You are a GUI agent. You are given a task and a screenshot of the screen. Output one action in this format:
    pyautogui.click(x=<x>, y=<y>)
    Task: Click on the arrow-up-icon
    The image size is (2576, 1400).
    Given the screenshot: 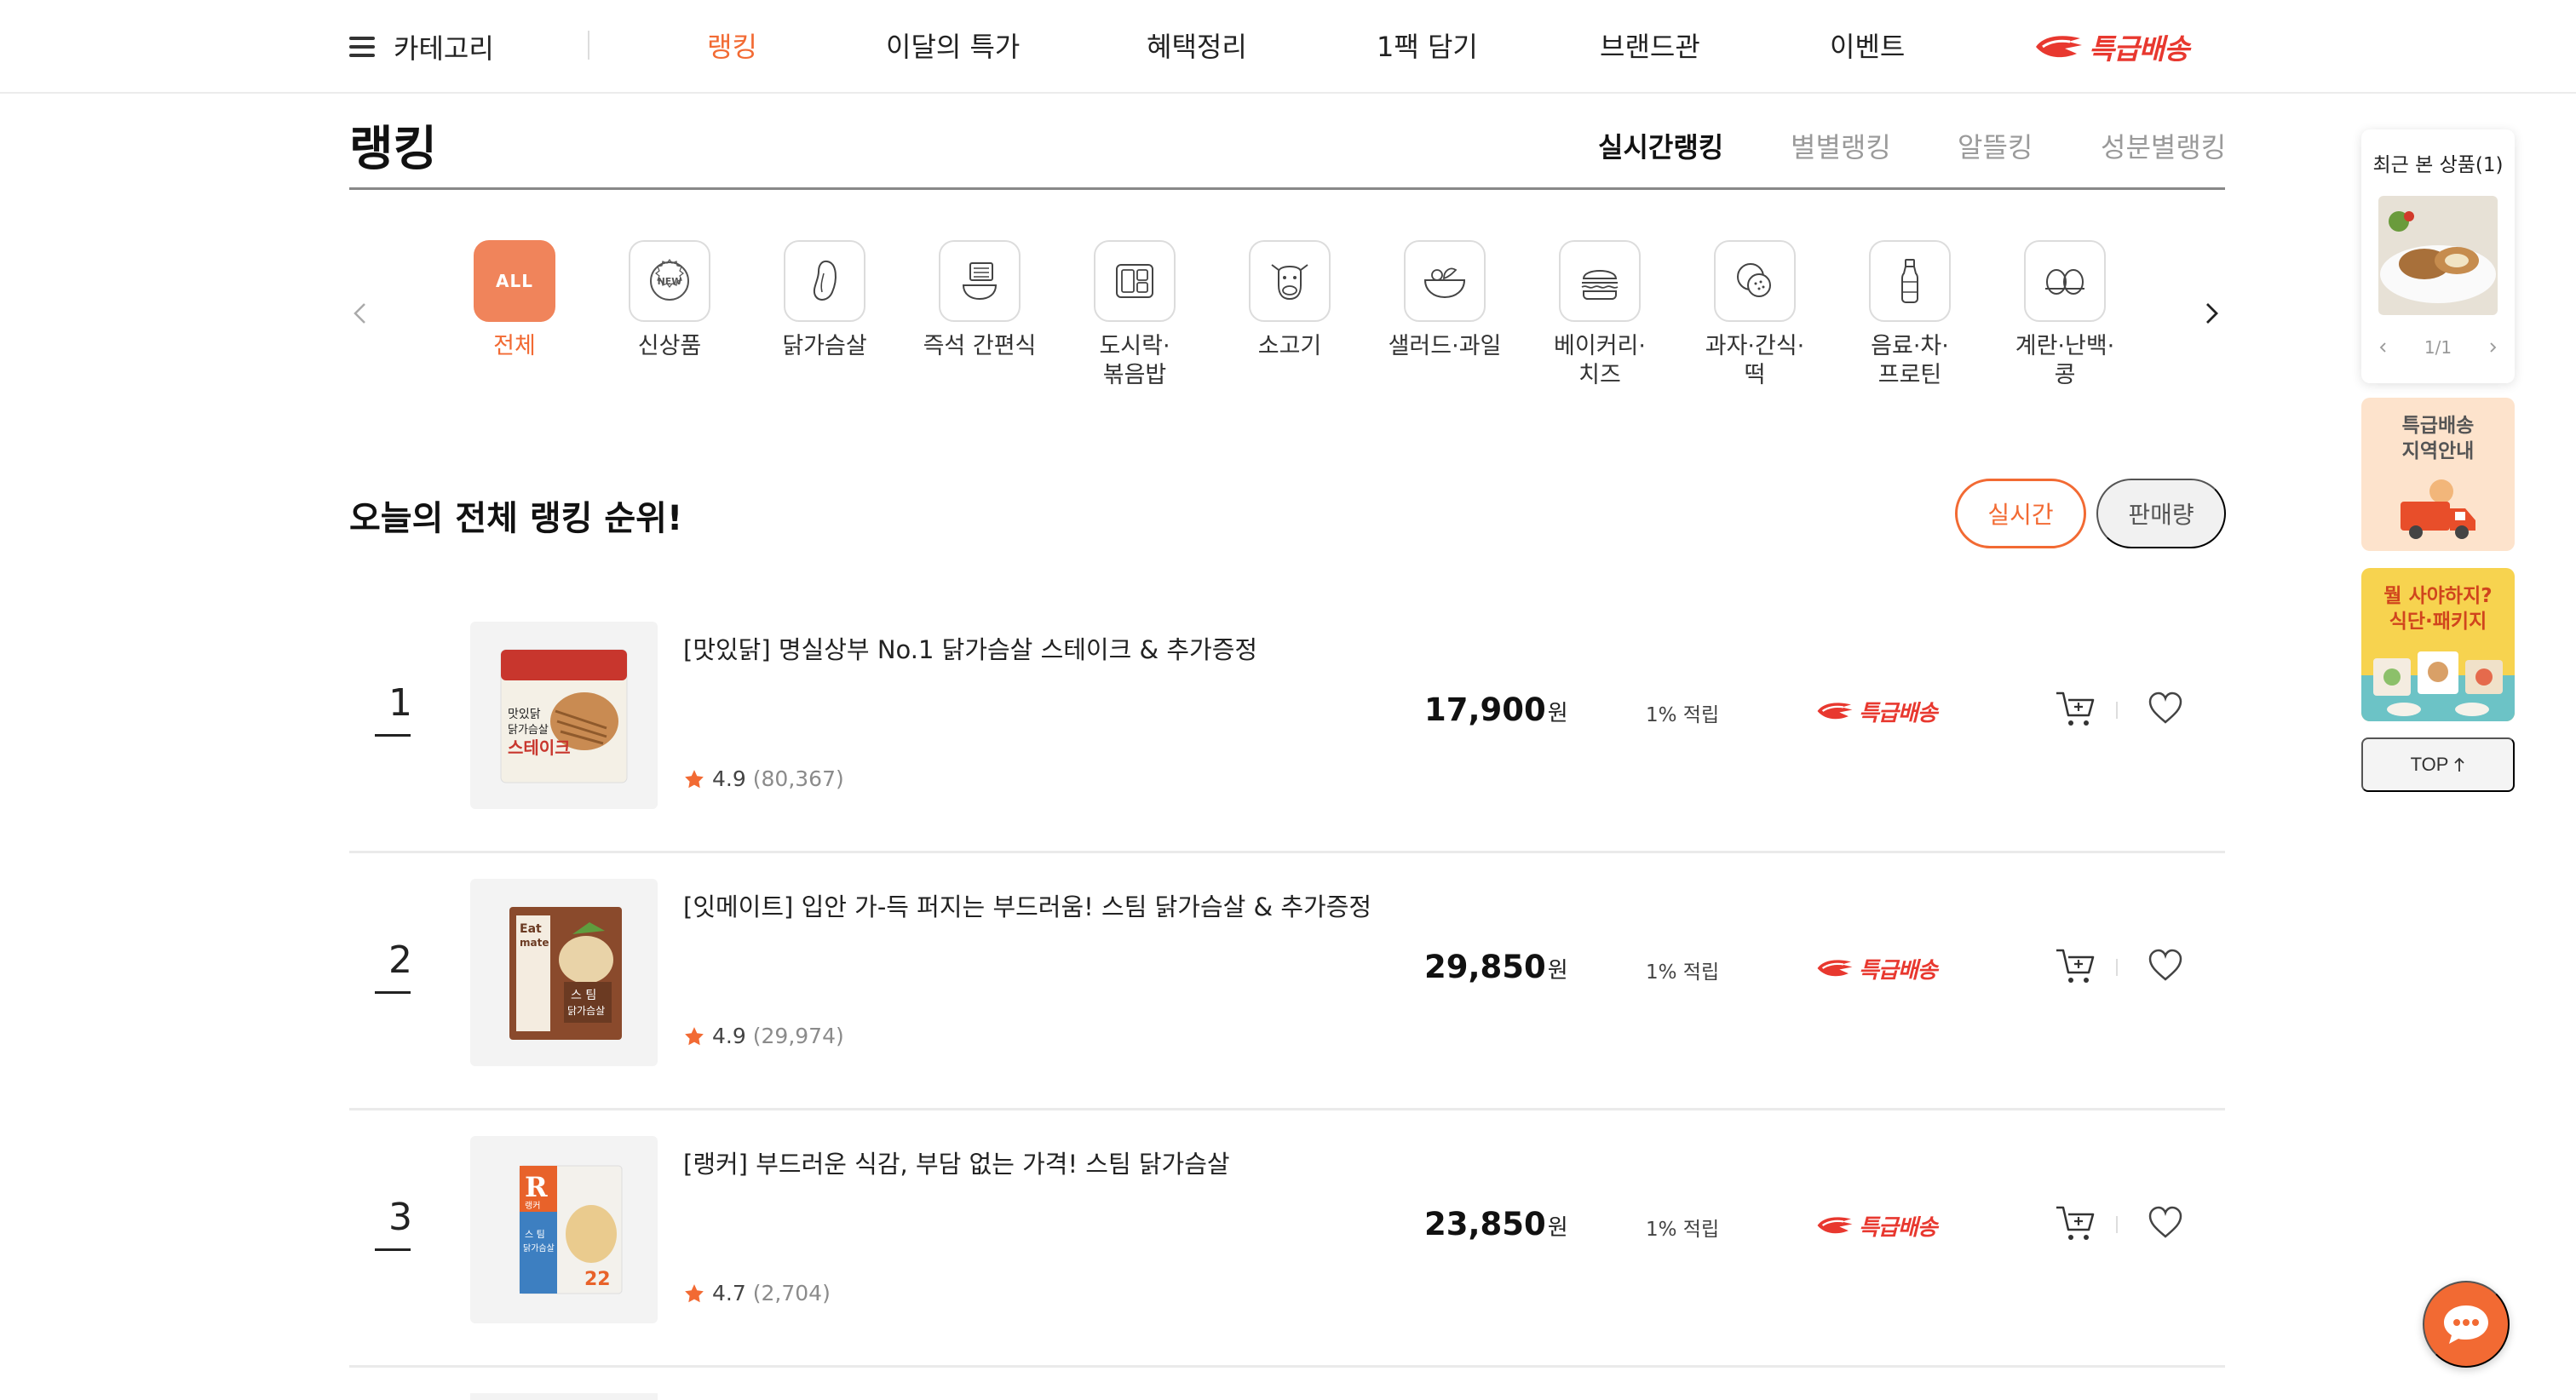 What is the action you would take?
    pyautogui.click(x=2460, y=764)
    